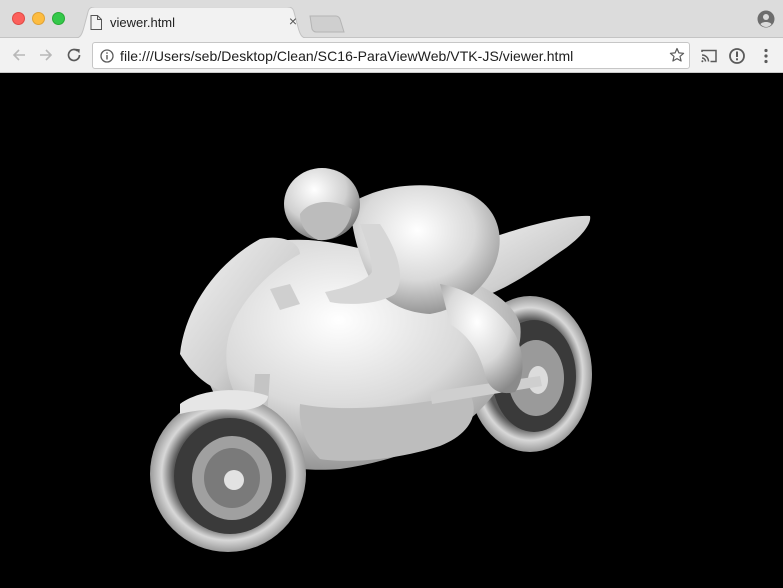  What do you see at coordinates (391, 19) in the screenshot?
I see `tab-strip: viewer.html ×` at bounding box center [391, 19].